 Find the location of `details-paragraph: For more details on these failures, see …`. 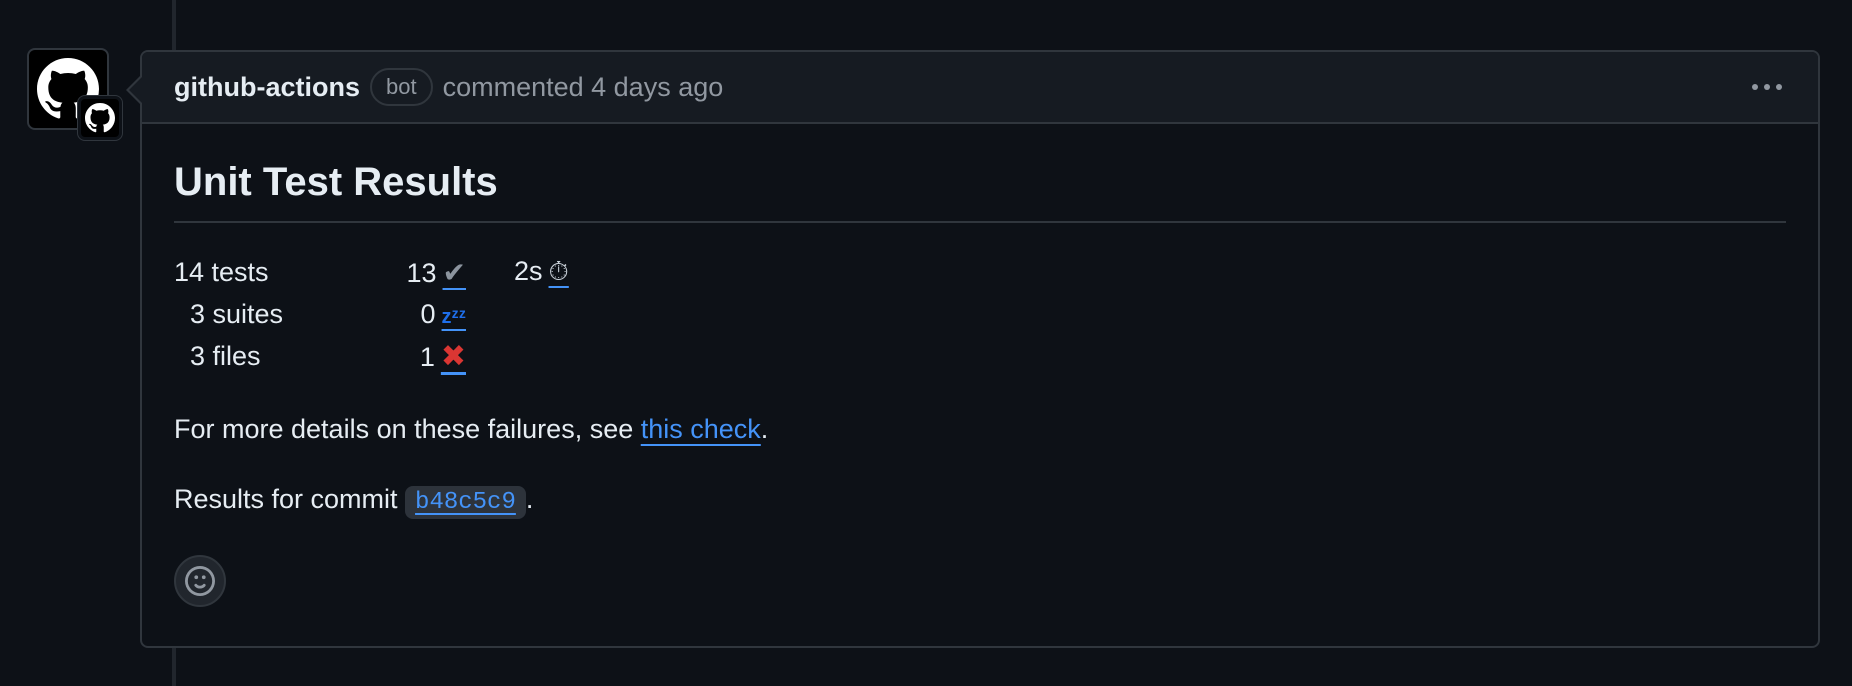

details-paragraph: For more details on these failures, see … is located at coordinates (471, 429).